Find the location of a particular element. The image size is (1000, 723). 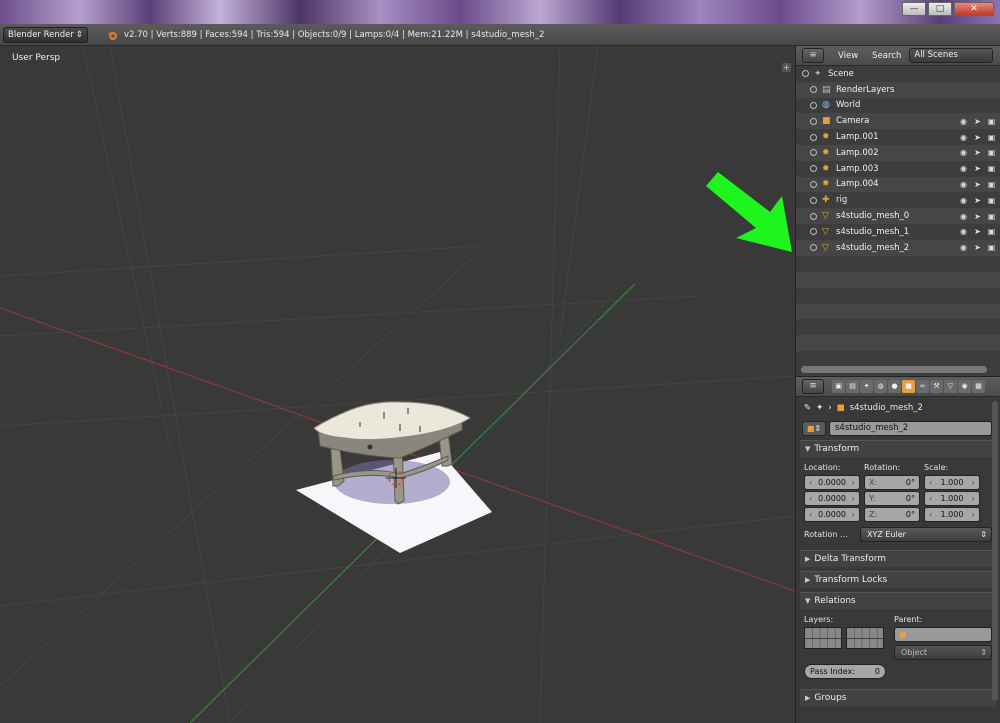

outliner-item-scene: ✦ Scene is located at coordinates (898, 74).